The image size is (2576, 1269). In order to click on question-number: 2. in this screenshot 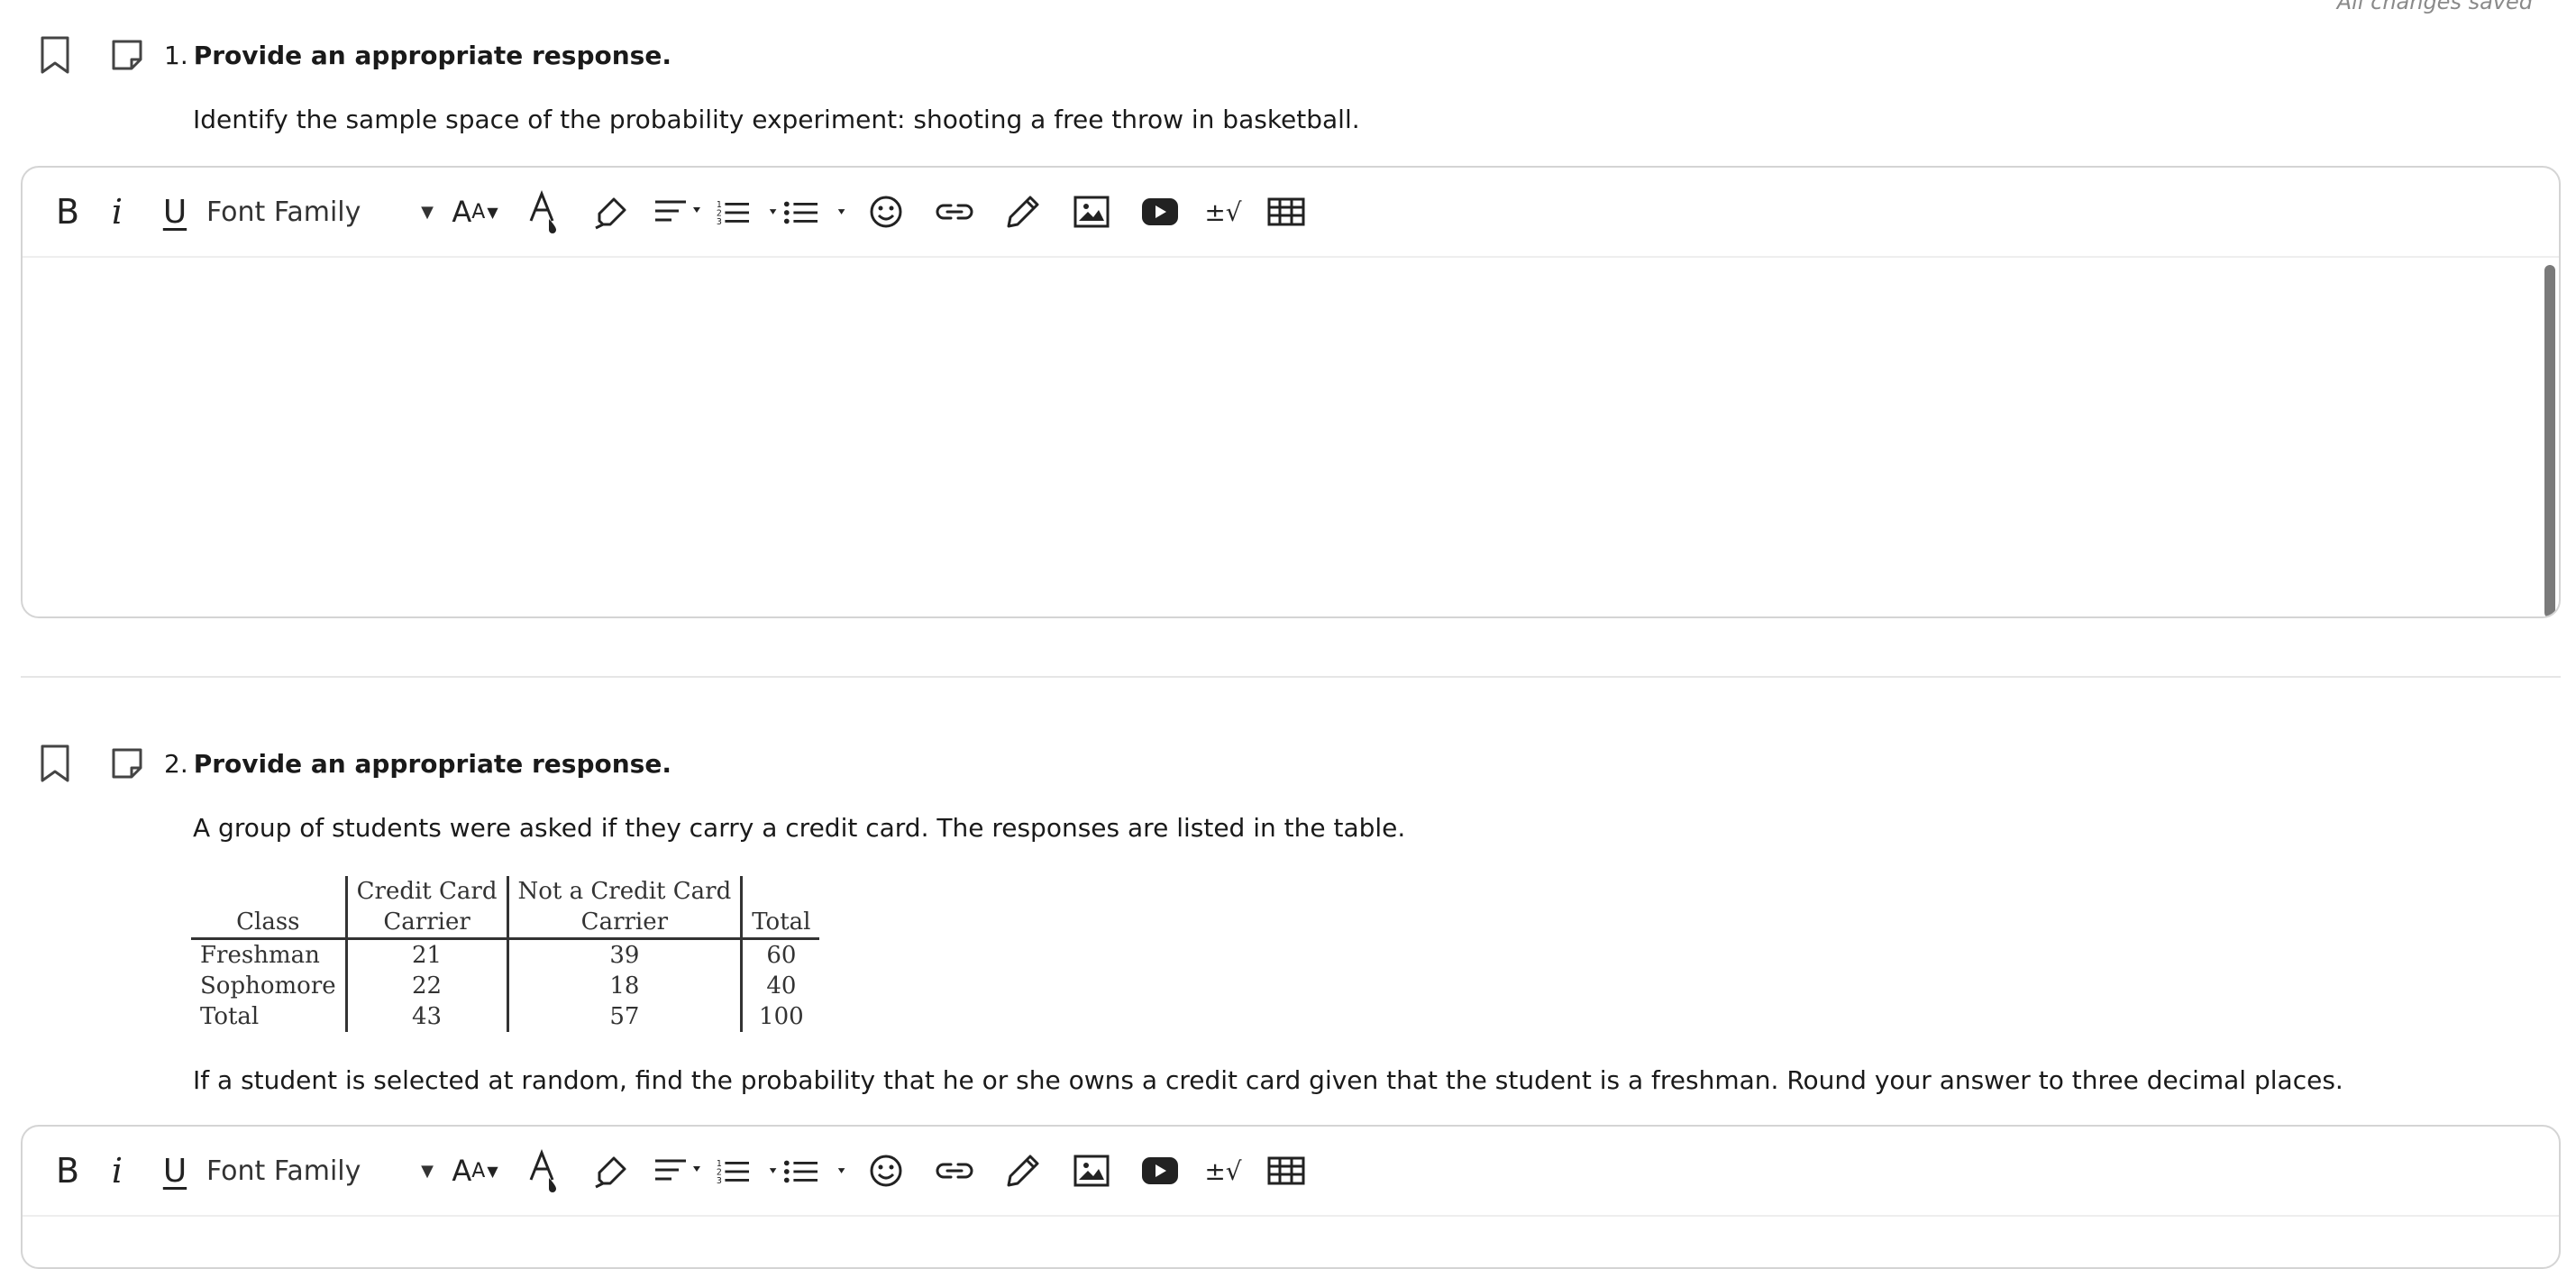, I will do `click(176, 763)`.